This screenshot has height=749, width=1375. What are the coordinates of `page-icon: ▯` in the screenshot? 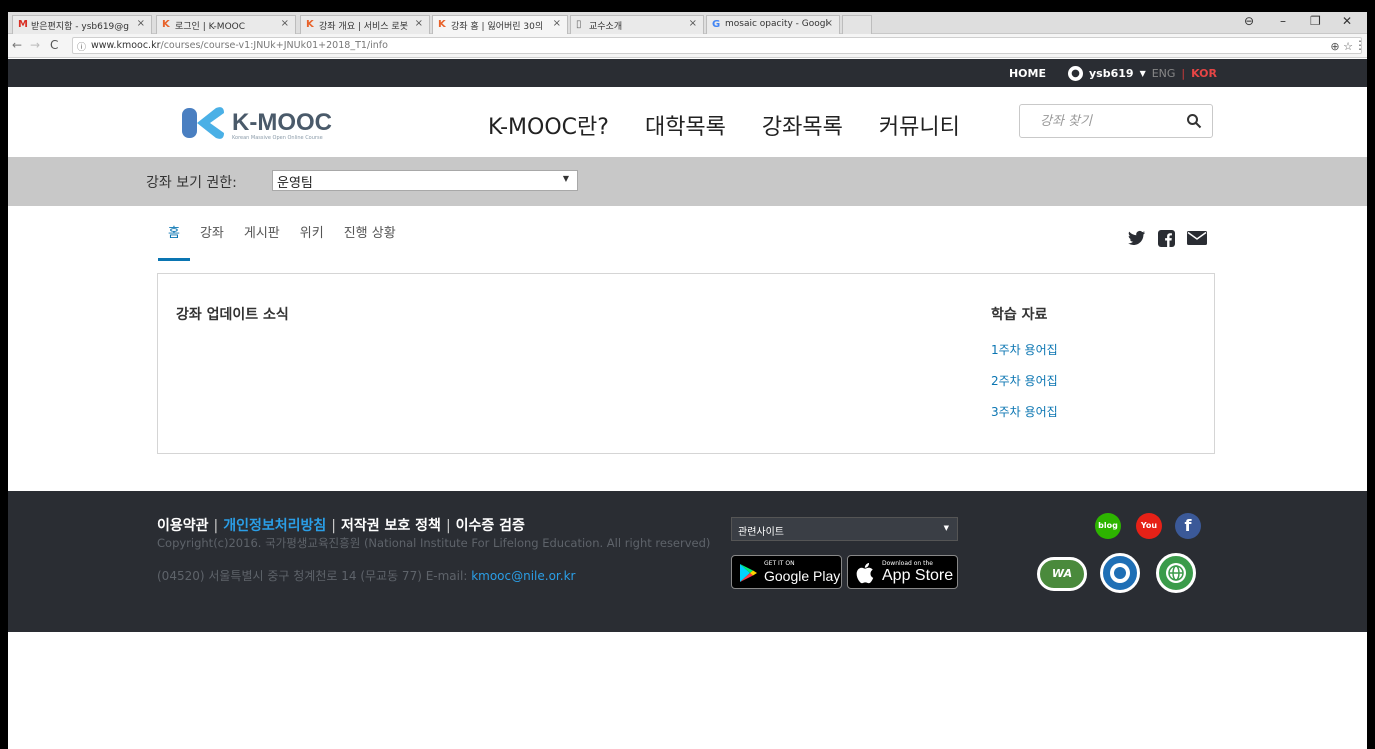 It's located at (579, 24).